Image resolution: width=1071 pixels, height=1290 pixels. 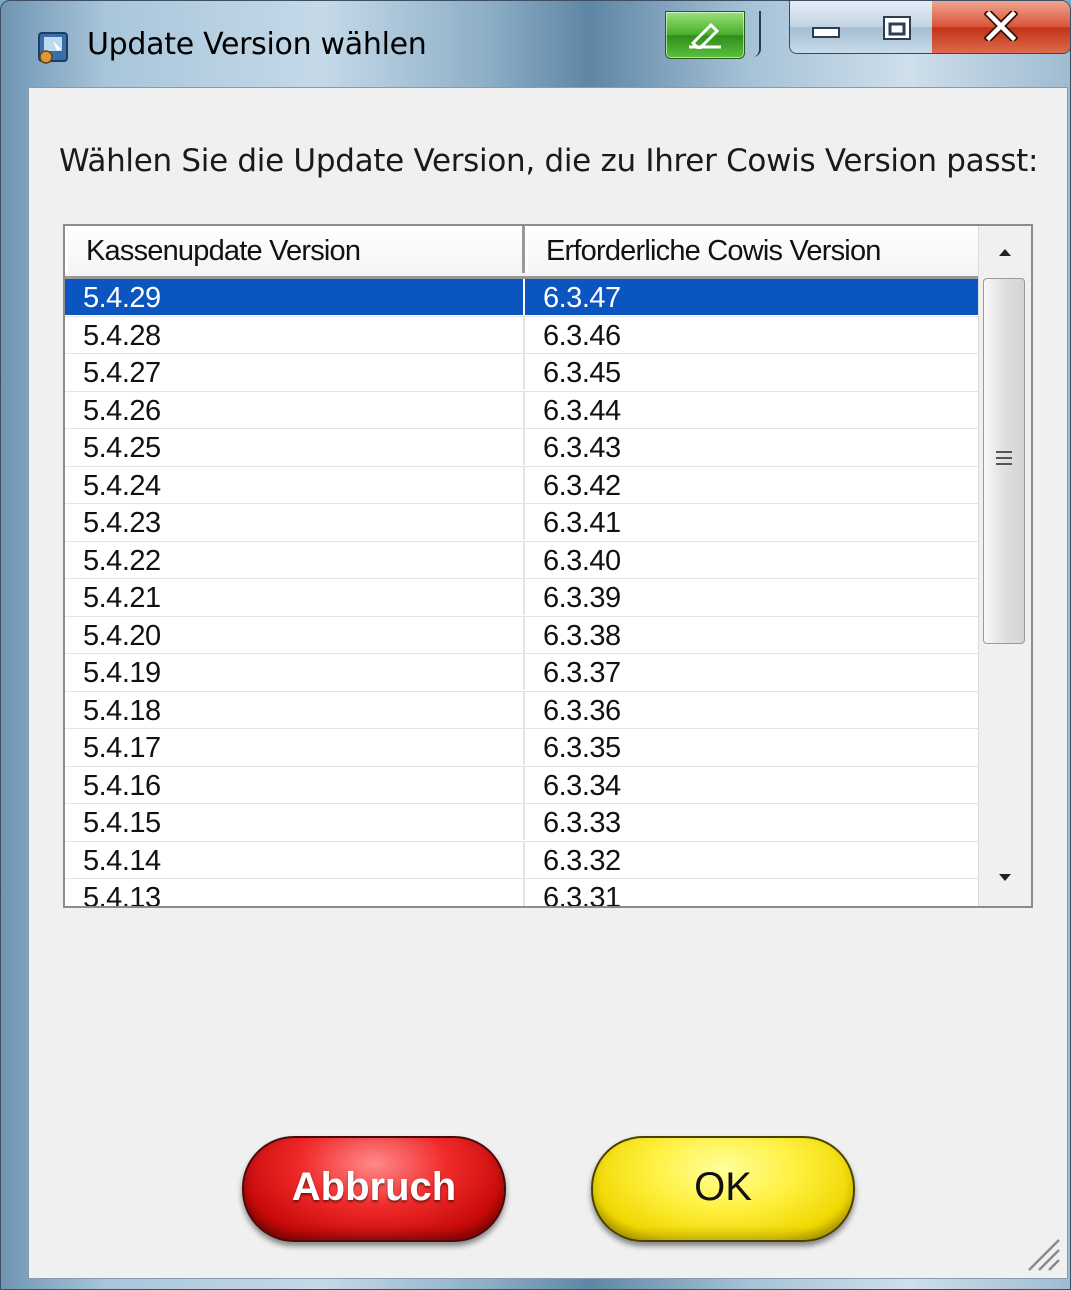 I want to click on table-row: 5.4.16 6.3.34, so click(x=523, y=785).